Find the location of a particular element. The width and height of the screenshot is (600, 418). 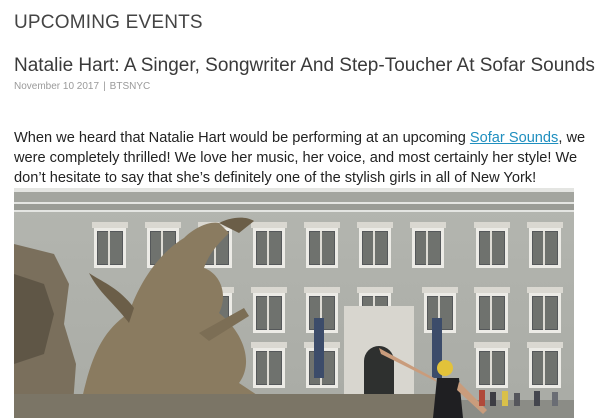

crowd is located at coordinates (518, 398).